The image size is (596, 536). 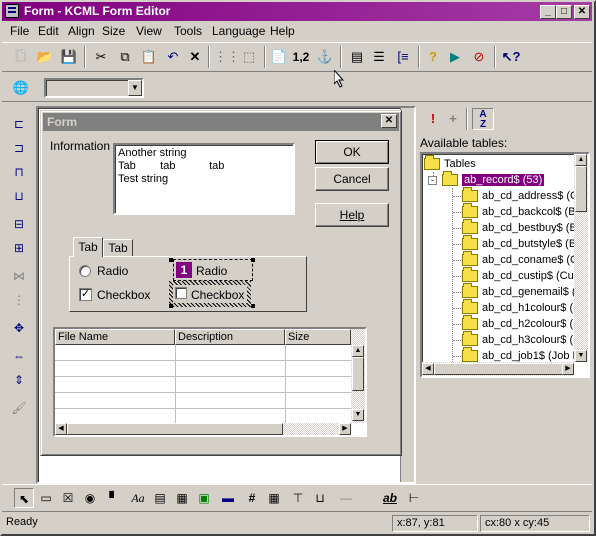 I want to click on tree-root: Tables, so click(x=450, y=163).